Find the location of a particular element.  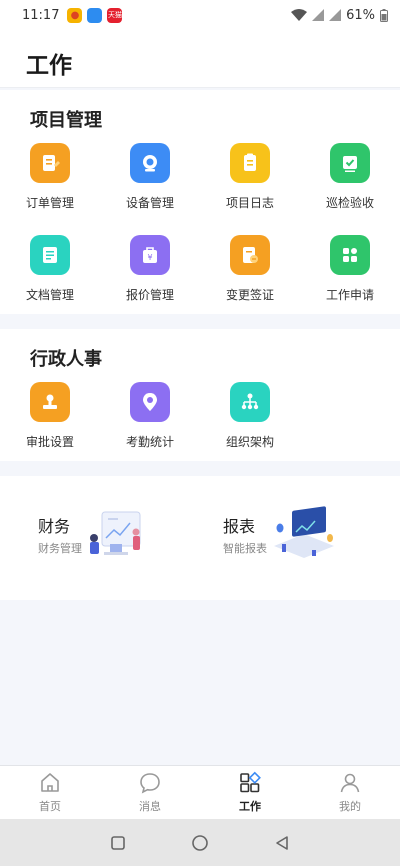

tab-messages-label: 消息 is located at coordinates (150, 806).